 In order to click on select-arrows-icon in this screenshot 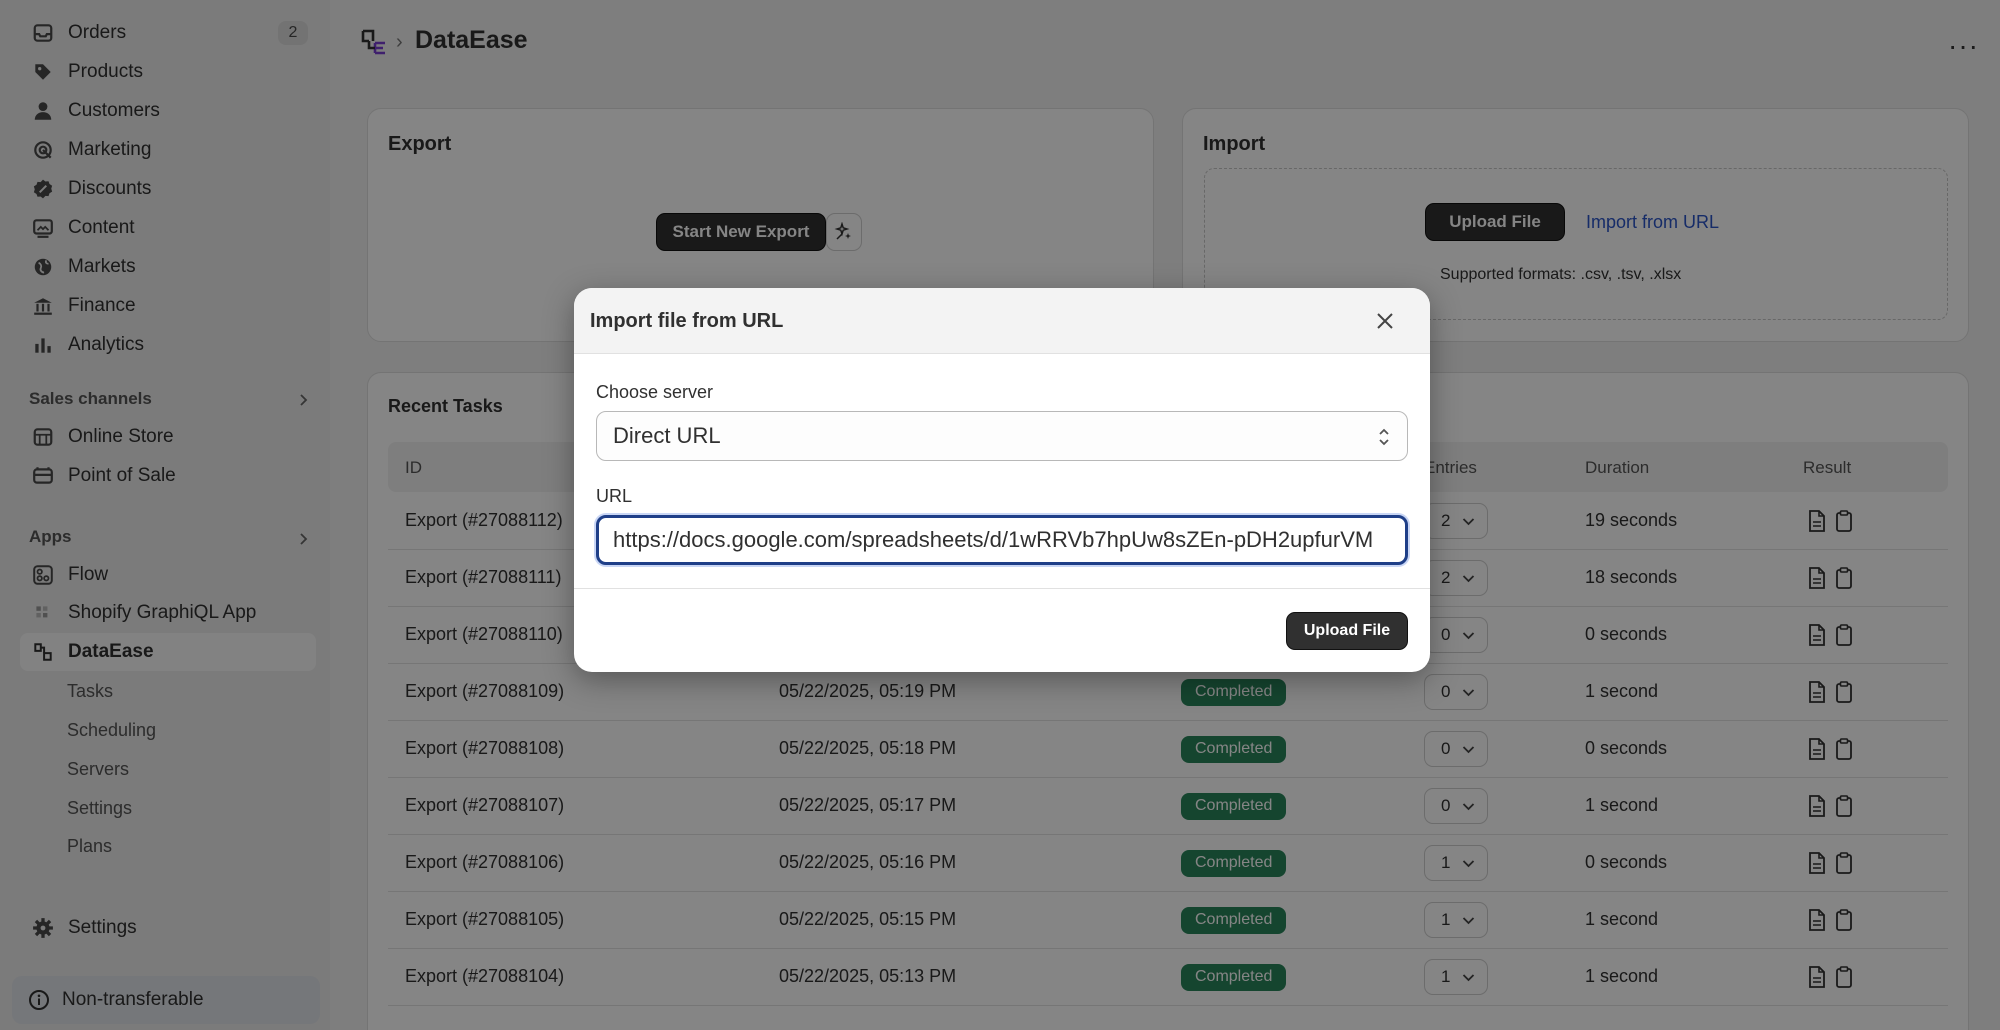, I will do `click(1384, 437)`.